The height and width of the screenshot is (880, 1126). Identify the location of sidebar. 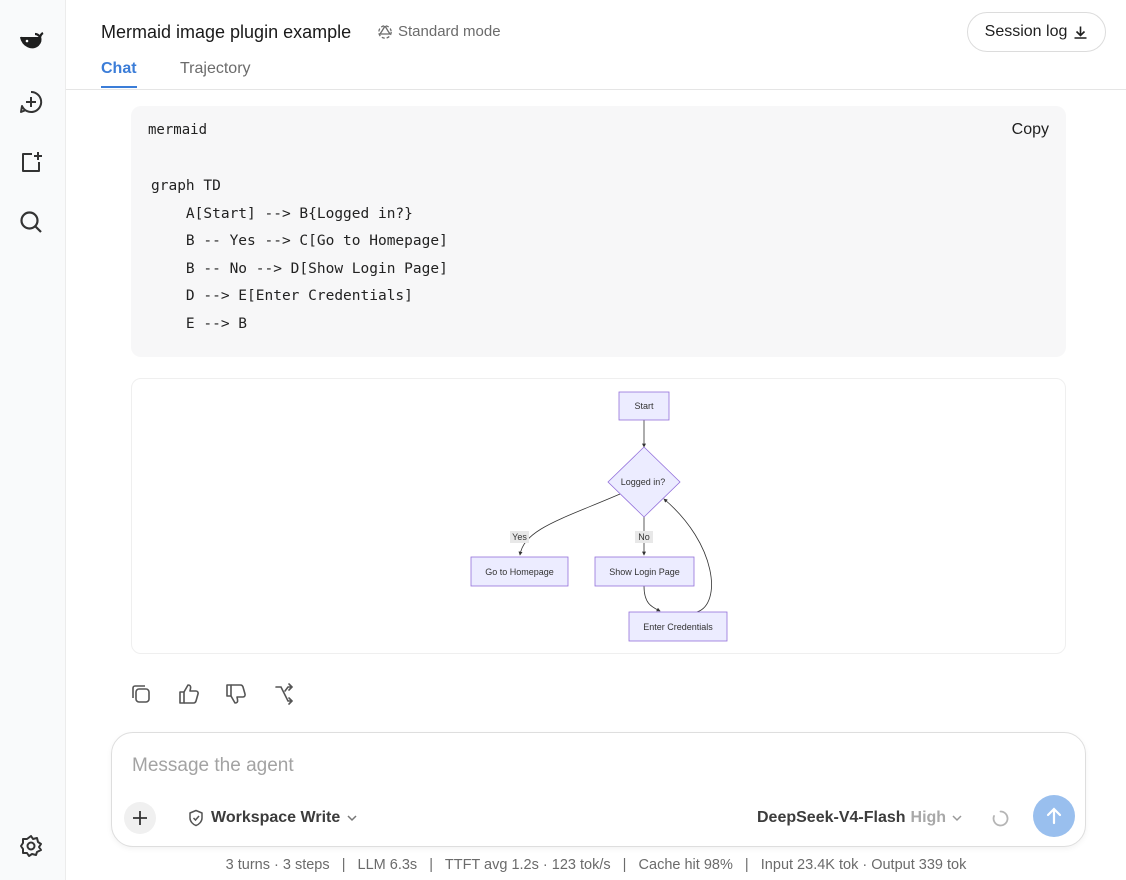
(33, 440).